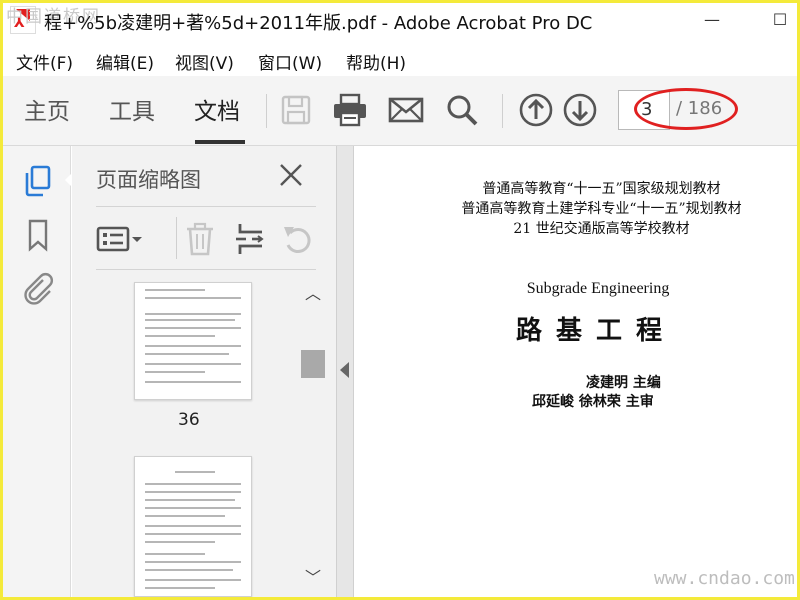 This screenshot has width=800, height=600. I want to click on search-icon, so click(462, 110).